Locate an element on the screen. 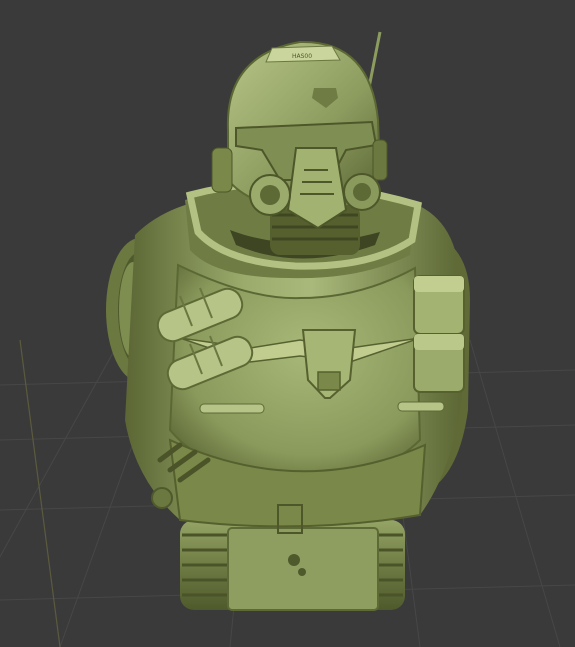 This screenshot has width=575, height=647. grid-axis-line is located at coordinates (40, 493).